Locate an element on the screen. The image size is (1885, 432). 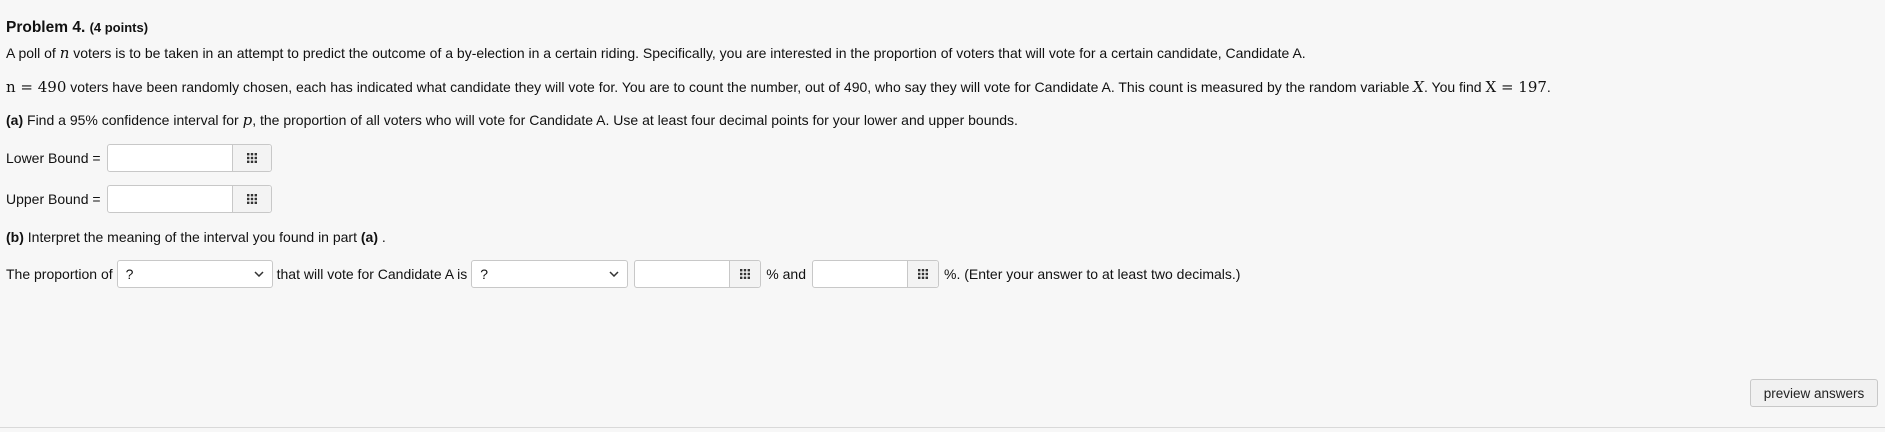
population-select: ? is located at coordinates (194, 274).